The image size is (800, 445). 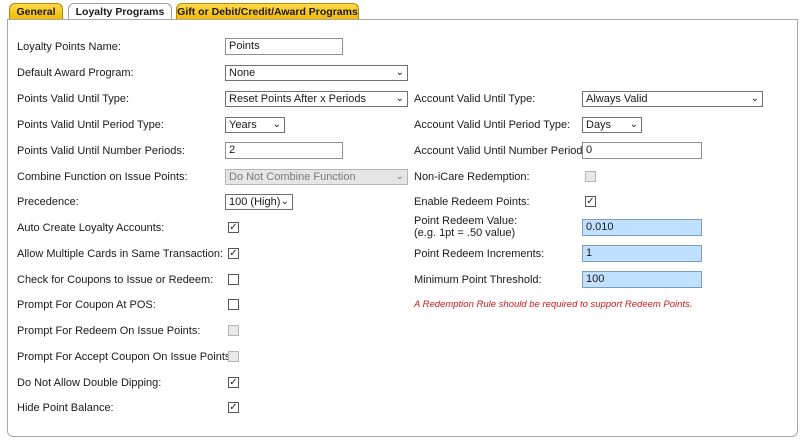 What do you see at coordinates (672, 99) in the screenshot?
I see `account-valid-type-select: Always Valid ⌄` at bounding box center [672, 99].